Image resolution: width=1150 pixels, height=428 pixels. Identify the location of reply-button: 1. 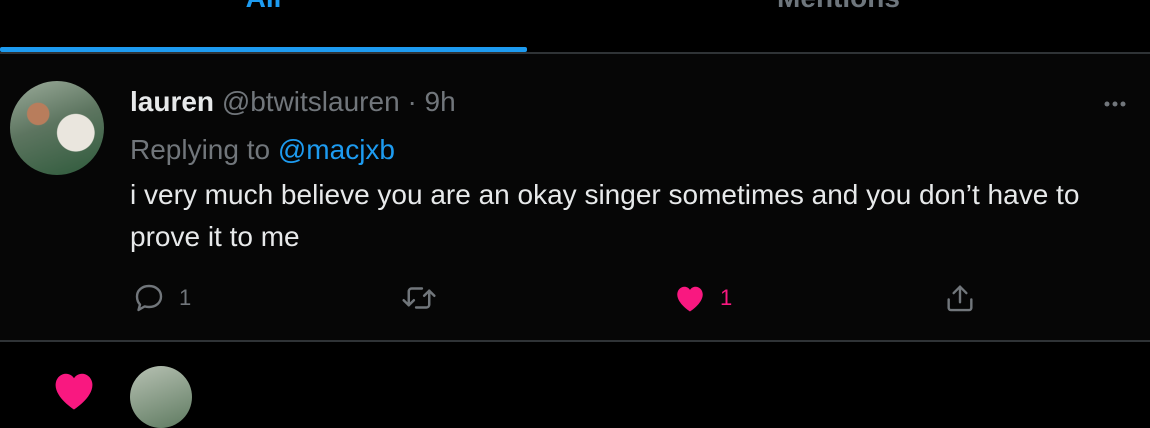
(161, 298).